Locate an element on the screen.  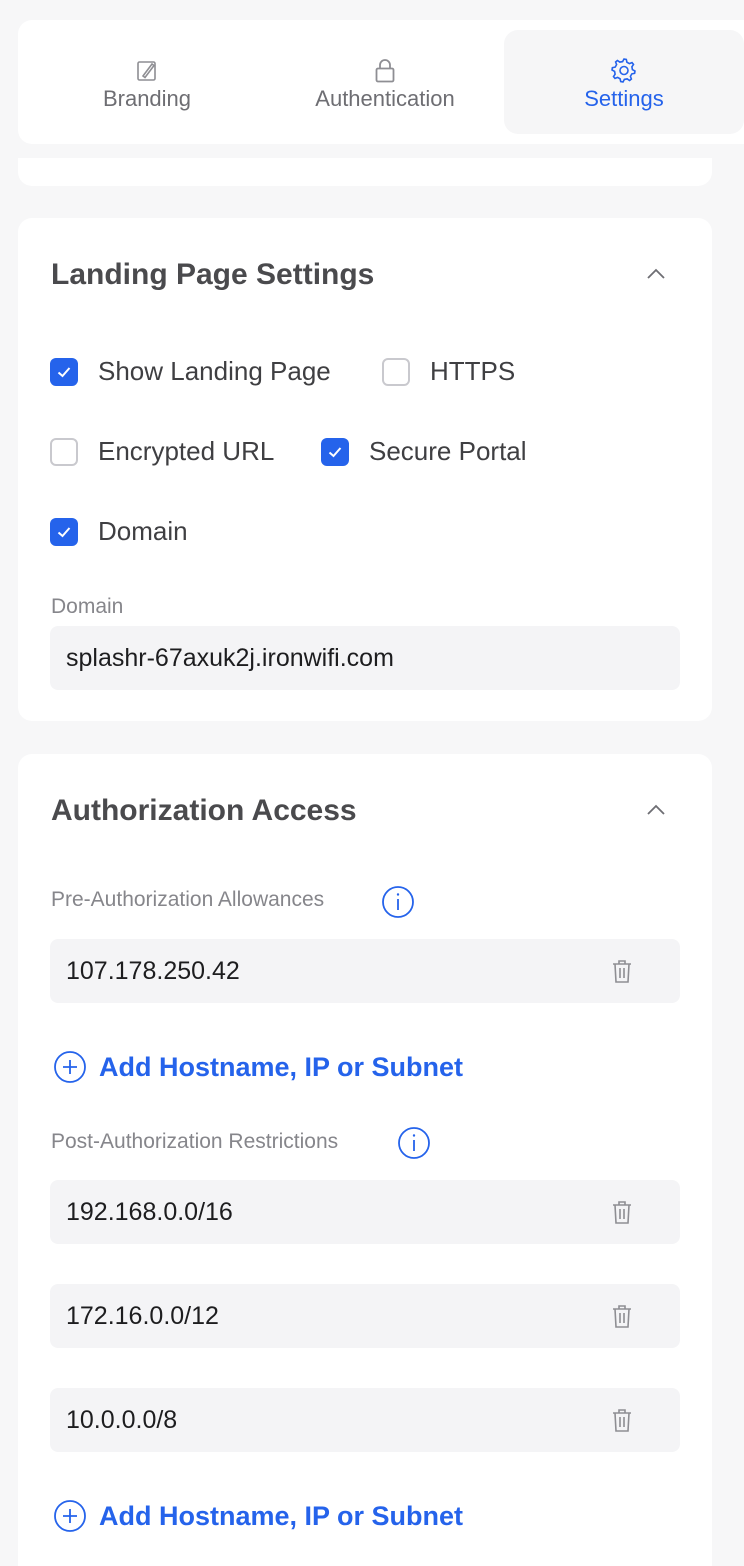
https-option: HTTPS is located at coordinates (448, 371).